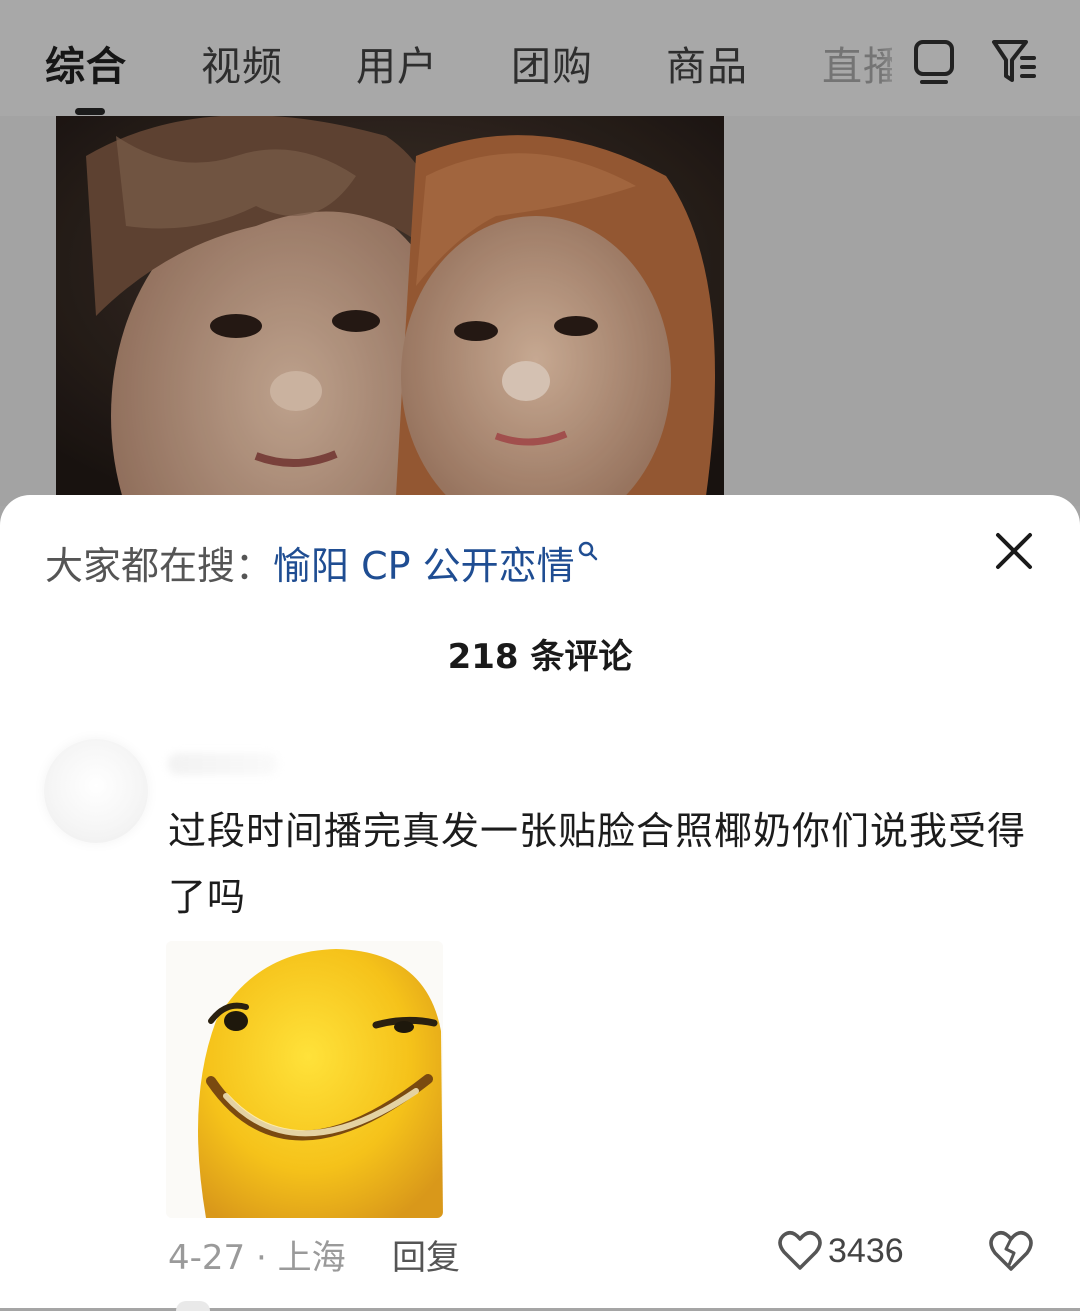 The width and height of the screenshot is (1080, 1311). Describe the element at coordinates (1014, 551) in the screenshot. I see `close-icon` at that location.